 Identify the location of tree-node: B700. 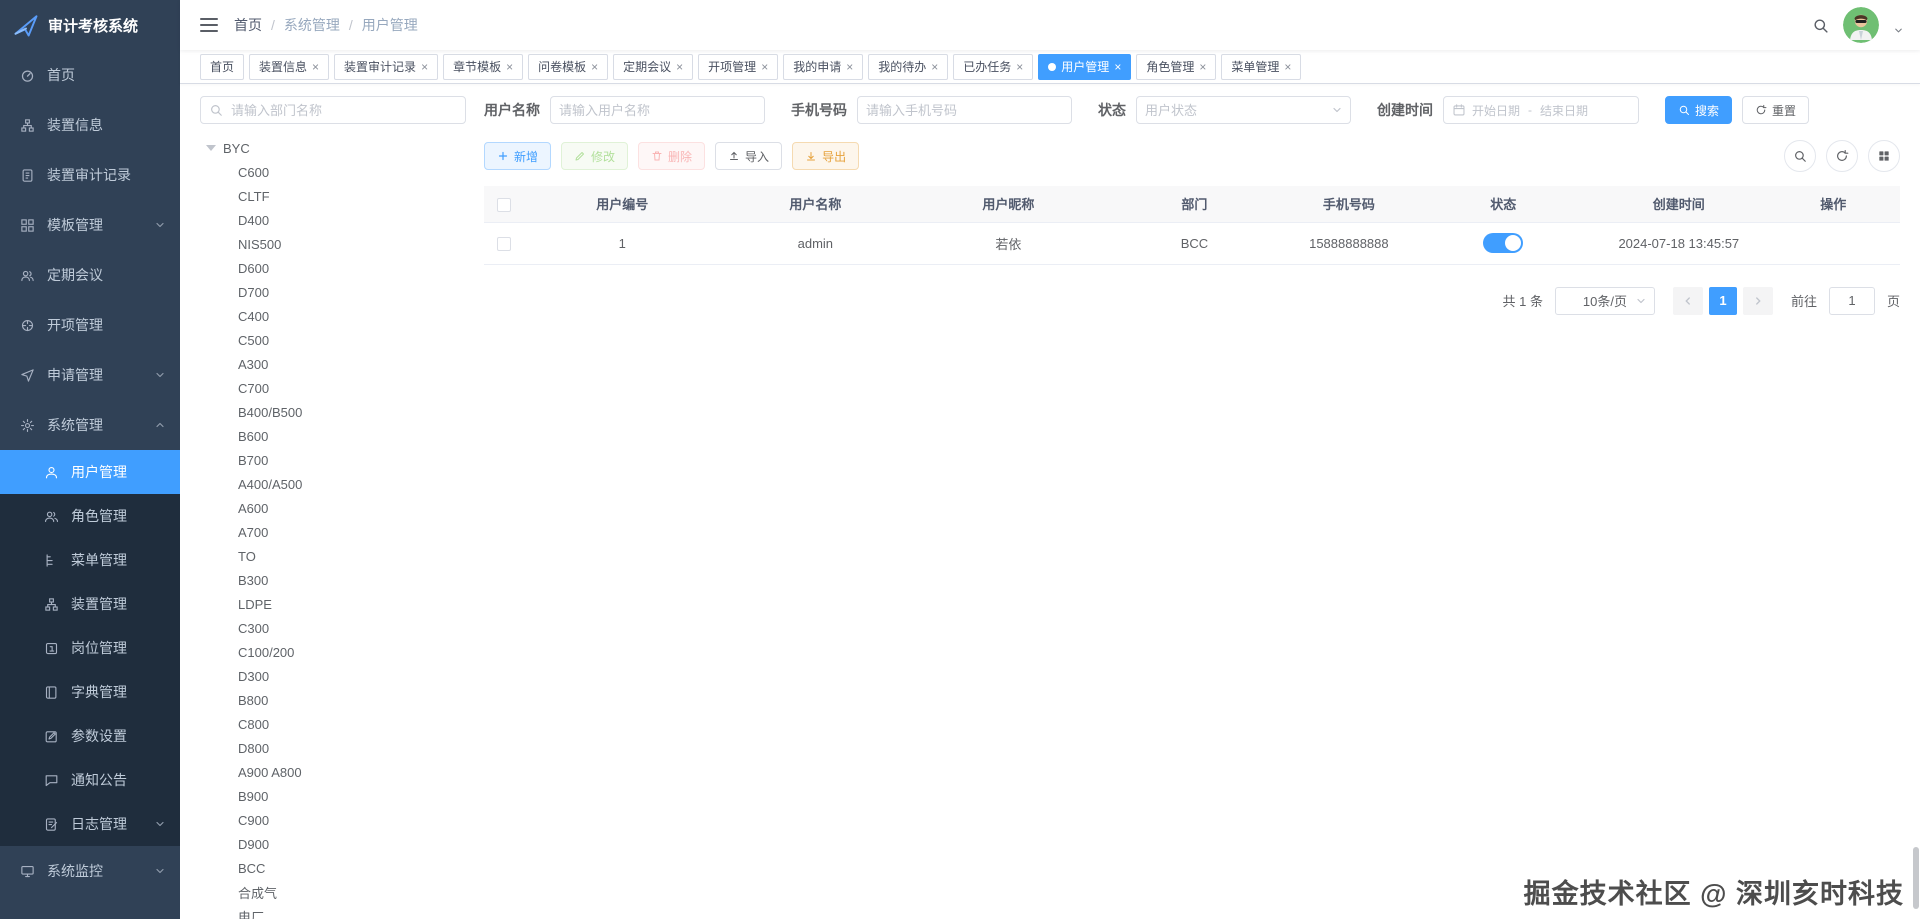
(333, 460).